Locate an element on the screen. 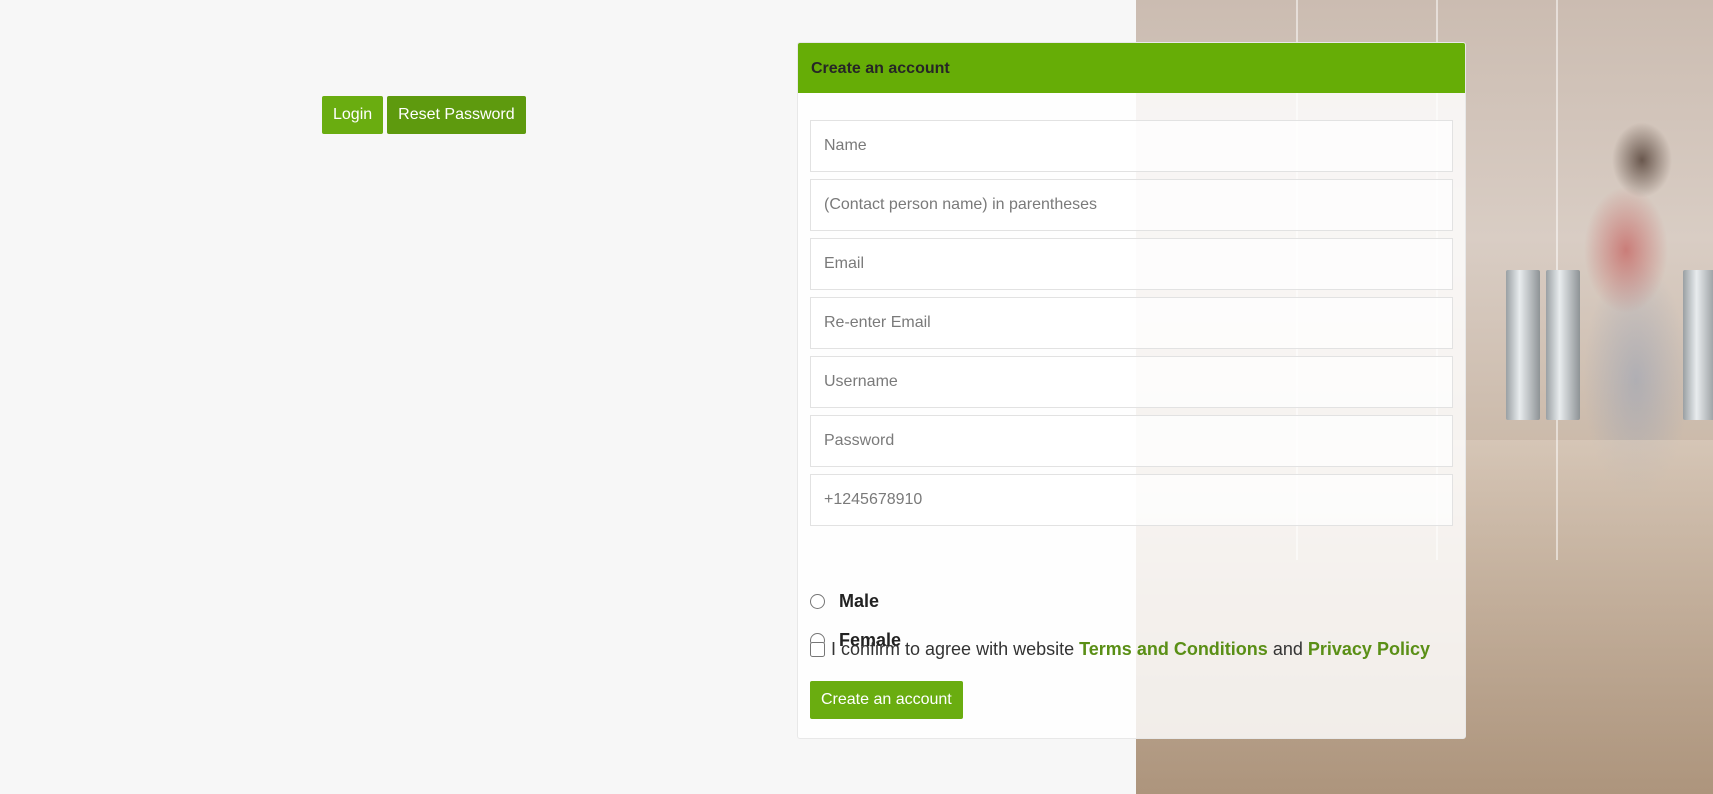 The height and width of the screenshot is (794, 1713). login-button: Login is located at coordinates (353, 115).